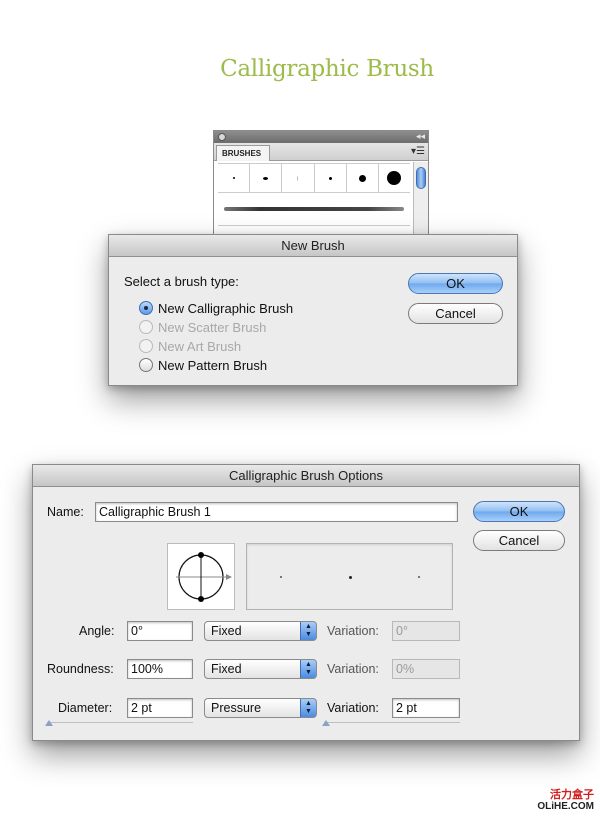  Describe the element at coordinates (213, 365) in the screenshot. I see `radio-label: New Pattern Brush` at that location.